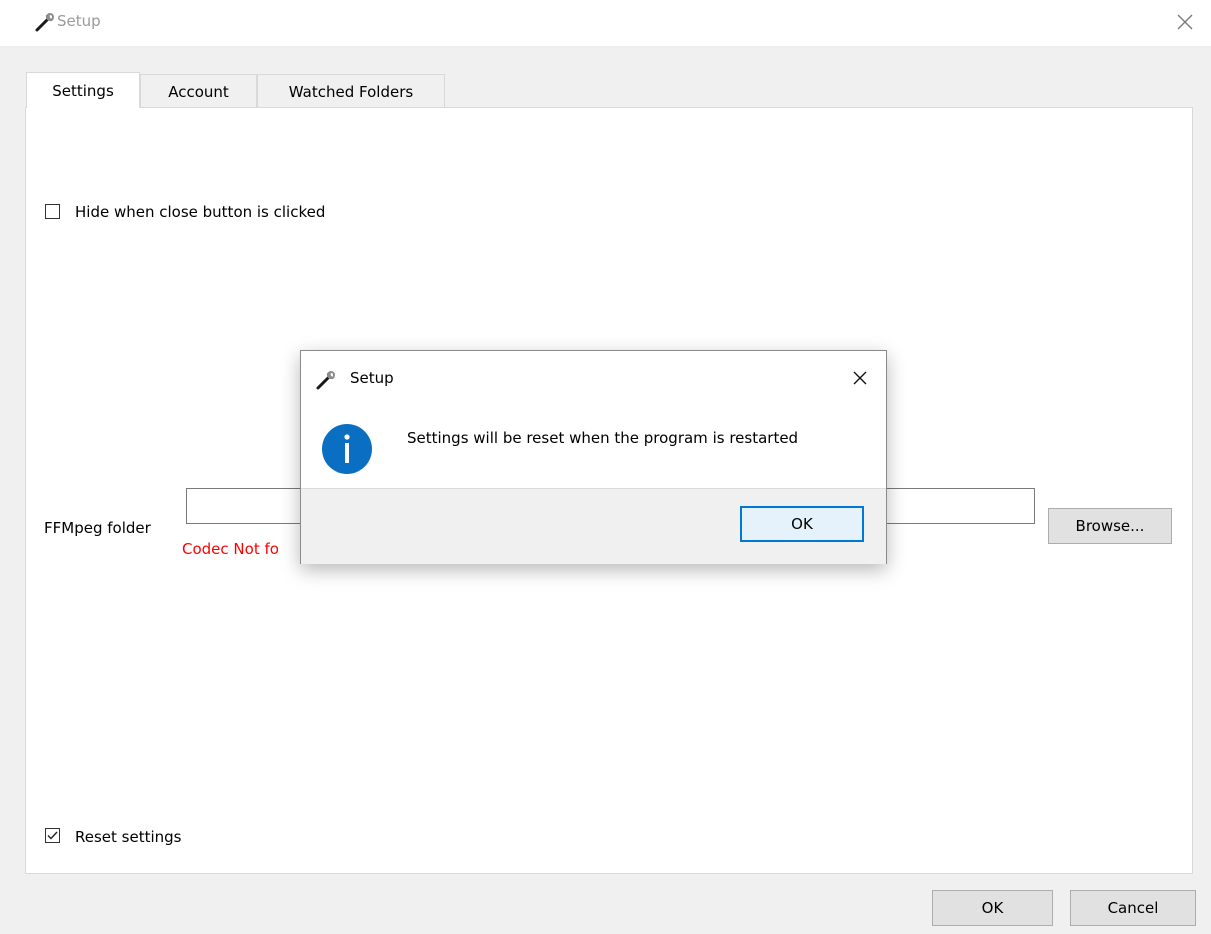 The image size is (1211, 934). Describe the element at coordinates (347, 449) in the screenshot. I see `info-icon` at that location.